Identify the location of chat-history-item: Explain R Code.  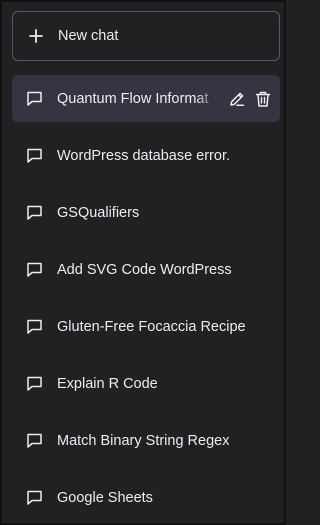
(146, 383).